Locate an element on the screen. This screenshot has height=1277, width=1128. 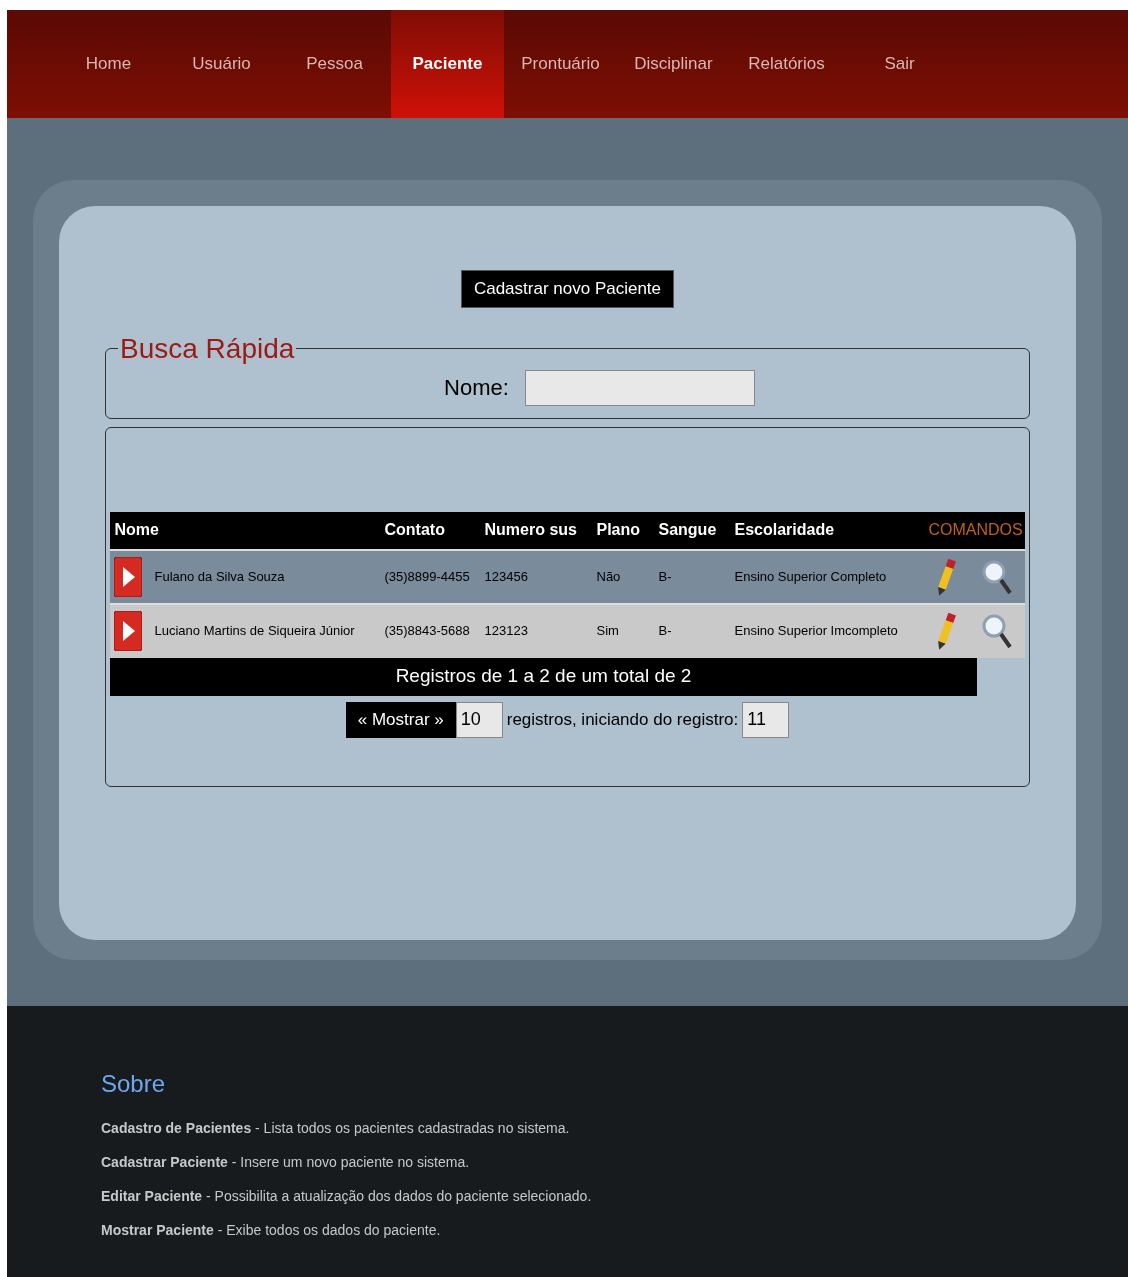
nav-tab: Prontuário is located at coordinates (560, 64).